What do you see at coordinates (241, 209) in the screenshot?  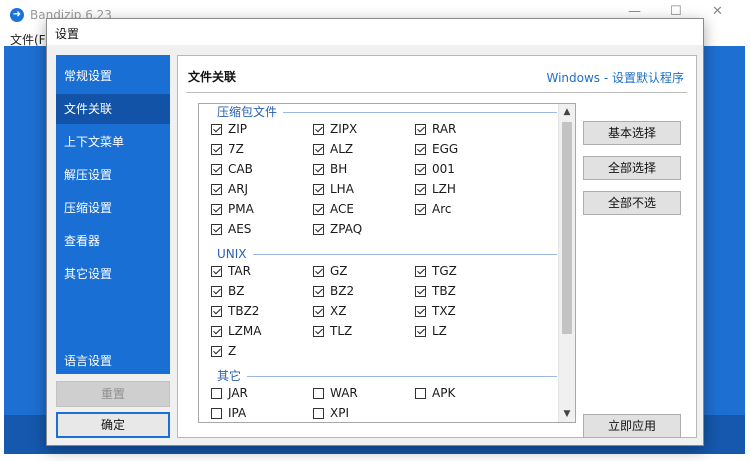 I see `extension-label: PMA` at bounding box center [241, 209].